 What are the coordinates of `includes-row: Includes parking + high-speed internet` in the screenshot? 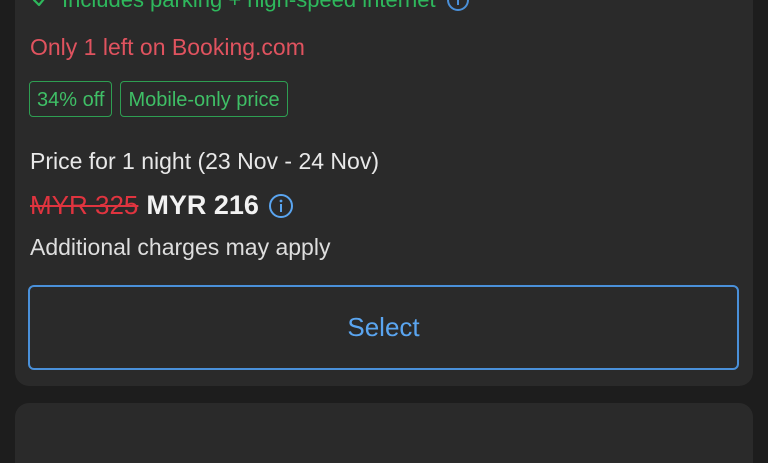 It's located at (250, 7).